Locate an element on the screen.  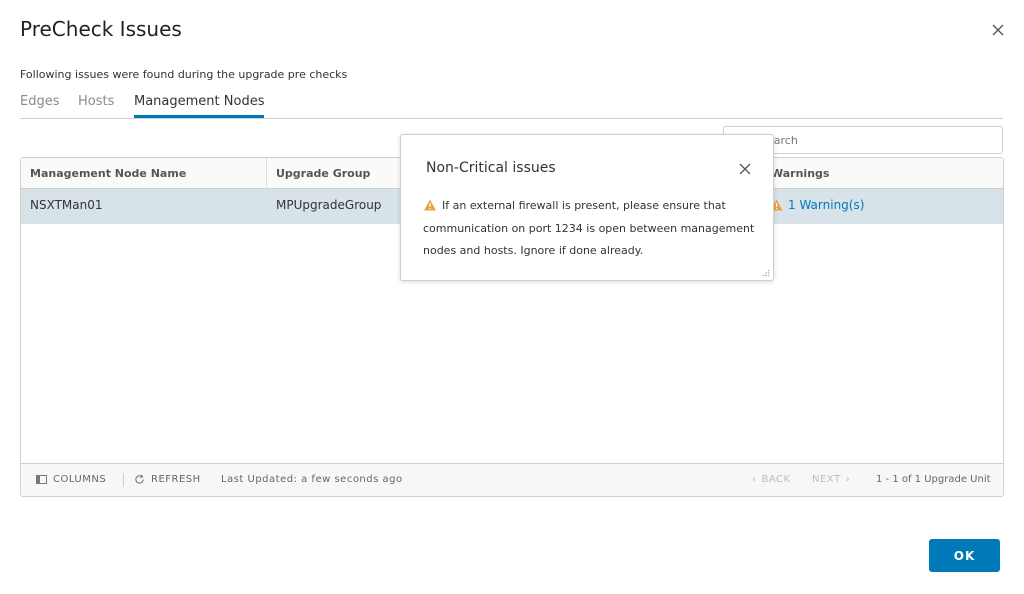
next-button: NEXT › is located at coordinates (831, 480).